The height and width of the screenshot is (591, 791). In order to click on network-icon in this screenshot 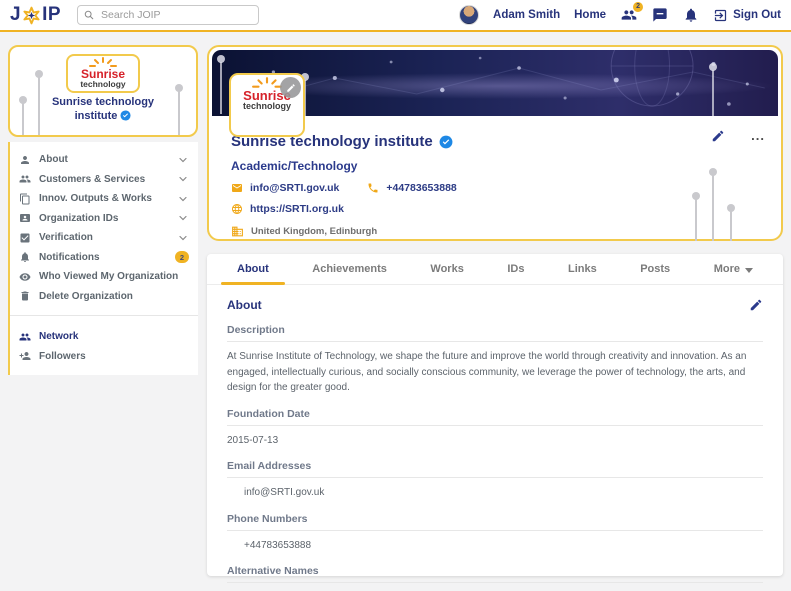, I will do `click(25, 337)`.